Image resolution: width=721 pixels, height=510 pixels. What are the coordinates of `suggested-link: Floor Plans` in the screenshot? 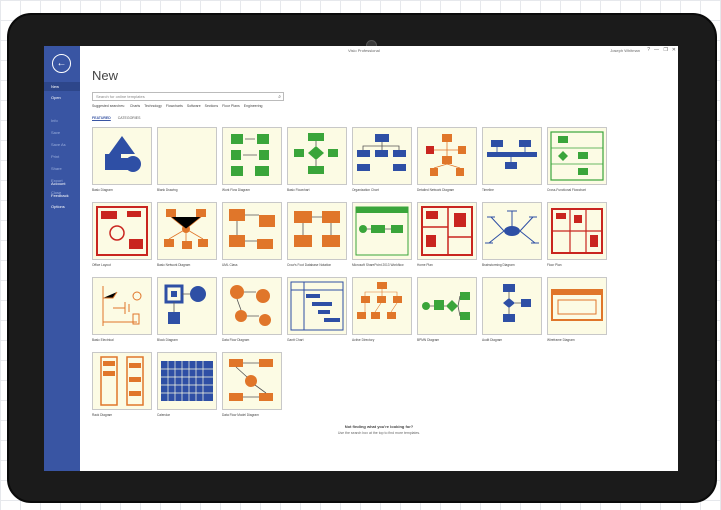 It's located at (231, 106).